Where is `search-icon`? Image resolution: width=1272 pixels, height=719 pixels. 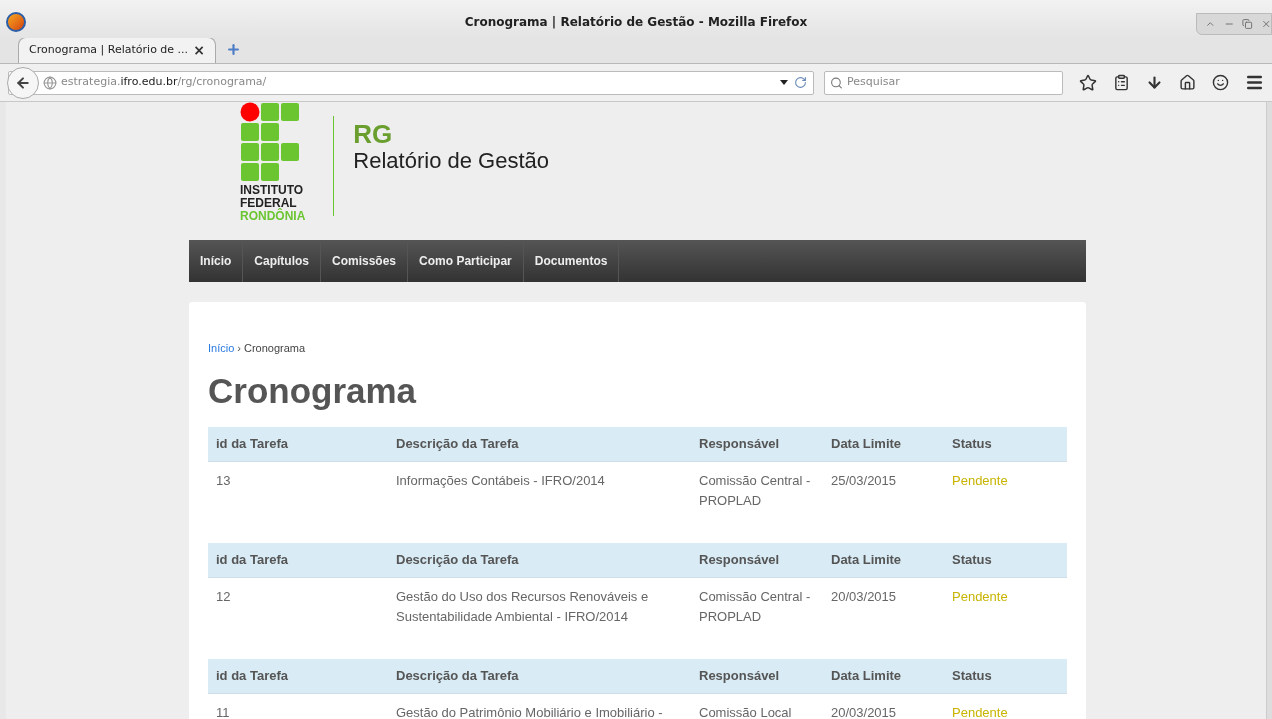 search-icon is located at coordinates (837, 82).